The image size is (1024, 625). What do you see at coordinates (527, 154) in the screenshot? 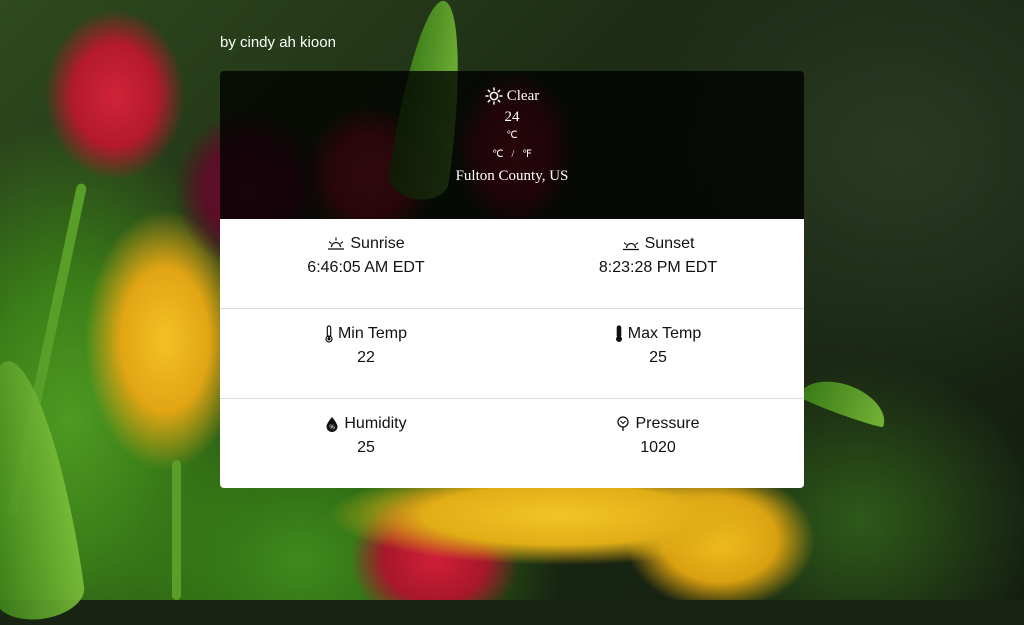
I see `fahrenheit-toggle: ℉` at bounding box center [527, 154].